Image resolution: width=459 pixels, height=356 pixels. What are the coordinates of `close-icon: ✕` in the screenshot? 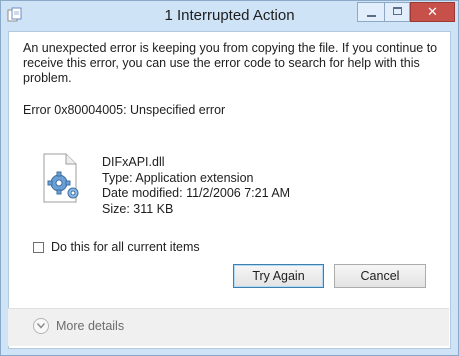 It's located at (432, 11).